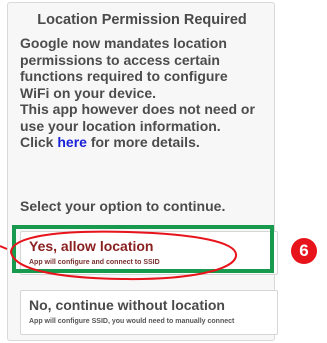 The image size is (327, 343). I want to click on message-line: Google now mandates location, so click(123, 43).